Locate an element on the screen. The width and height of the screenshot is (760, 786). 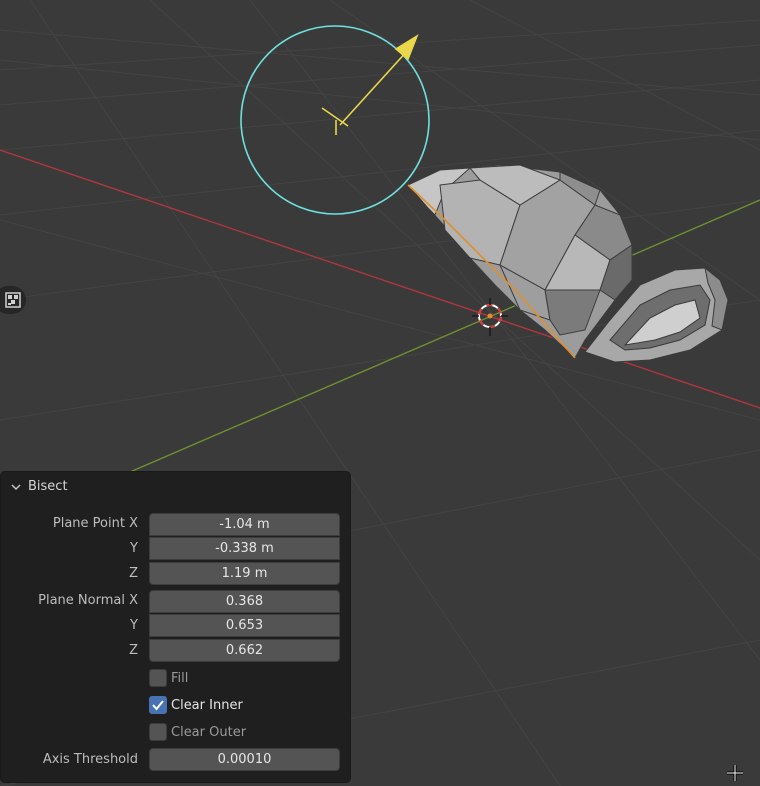
plane-normal-y-label: Y is located at coordinates (134, 625).